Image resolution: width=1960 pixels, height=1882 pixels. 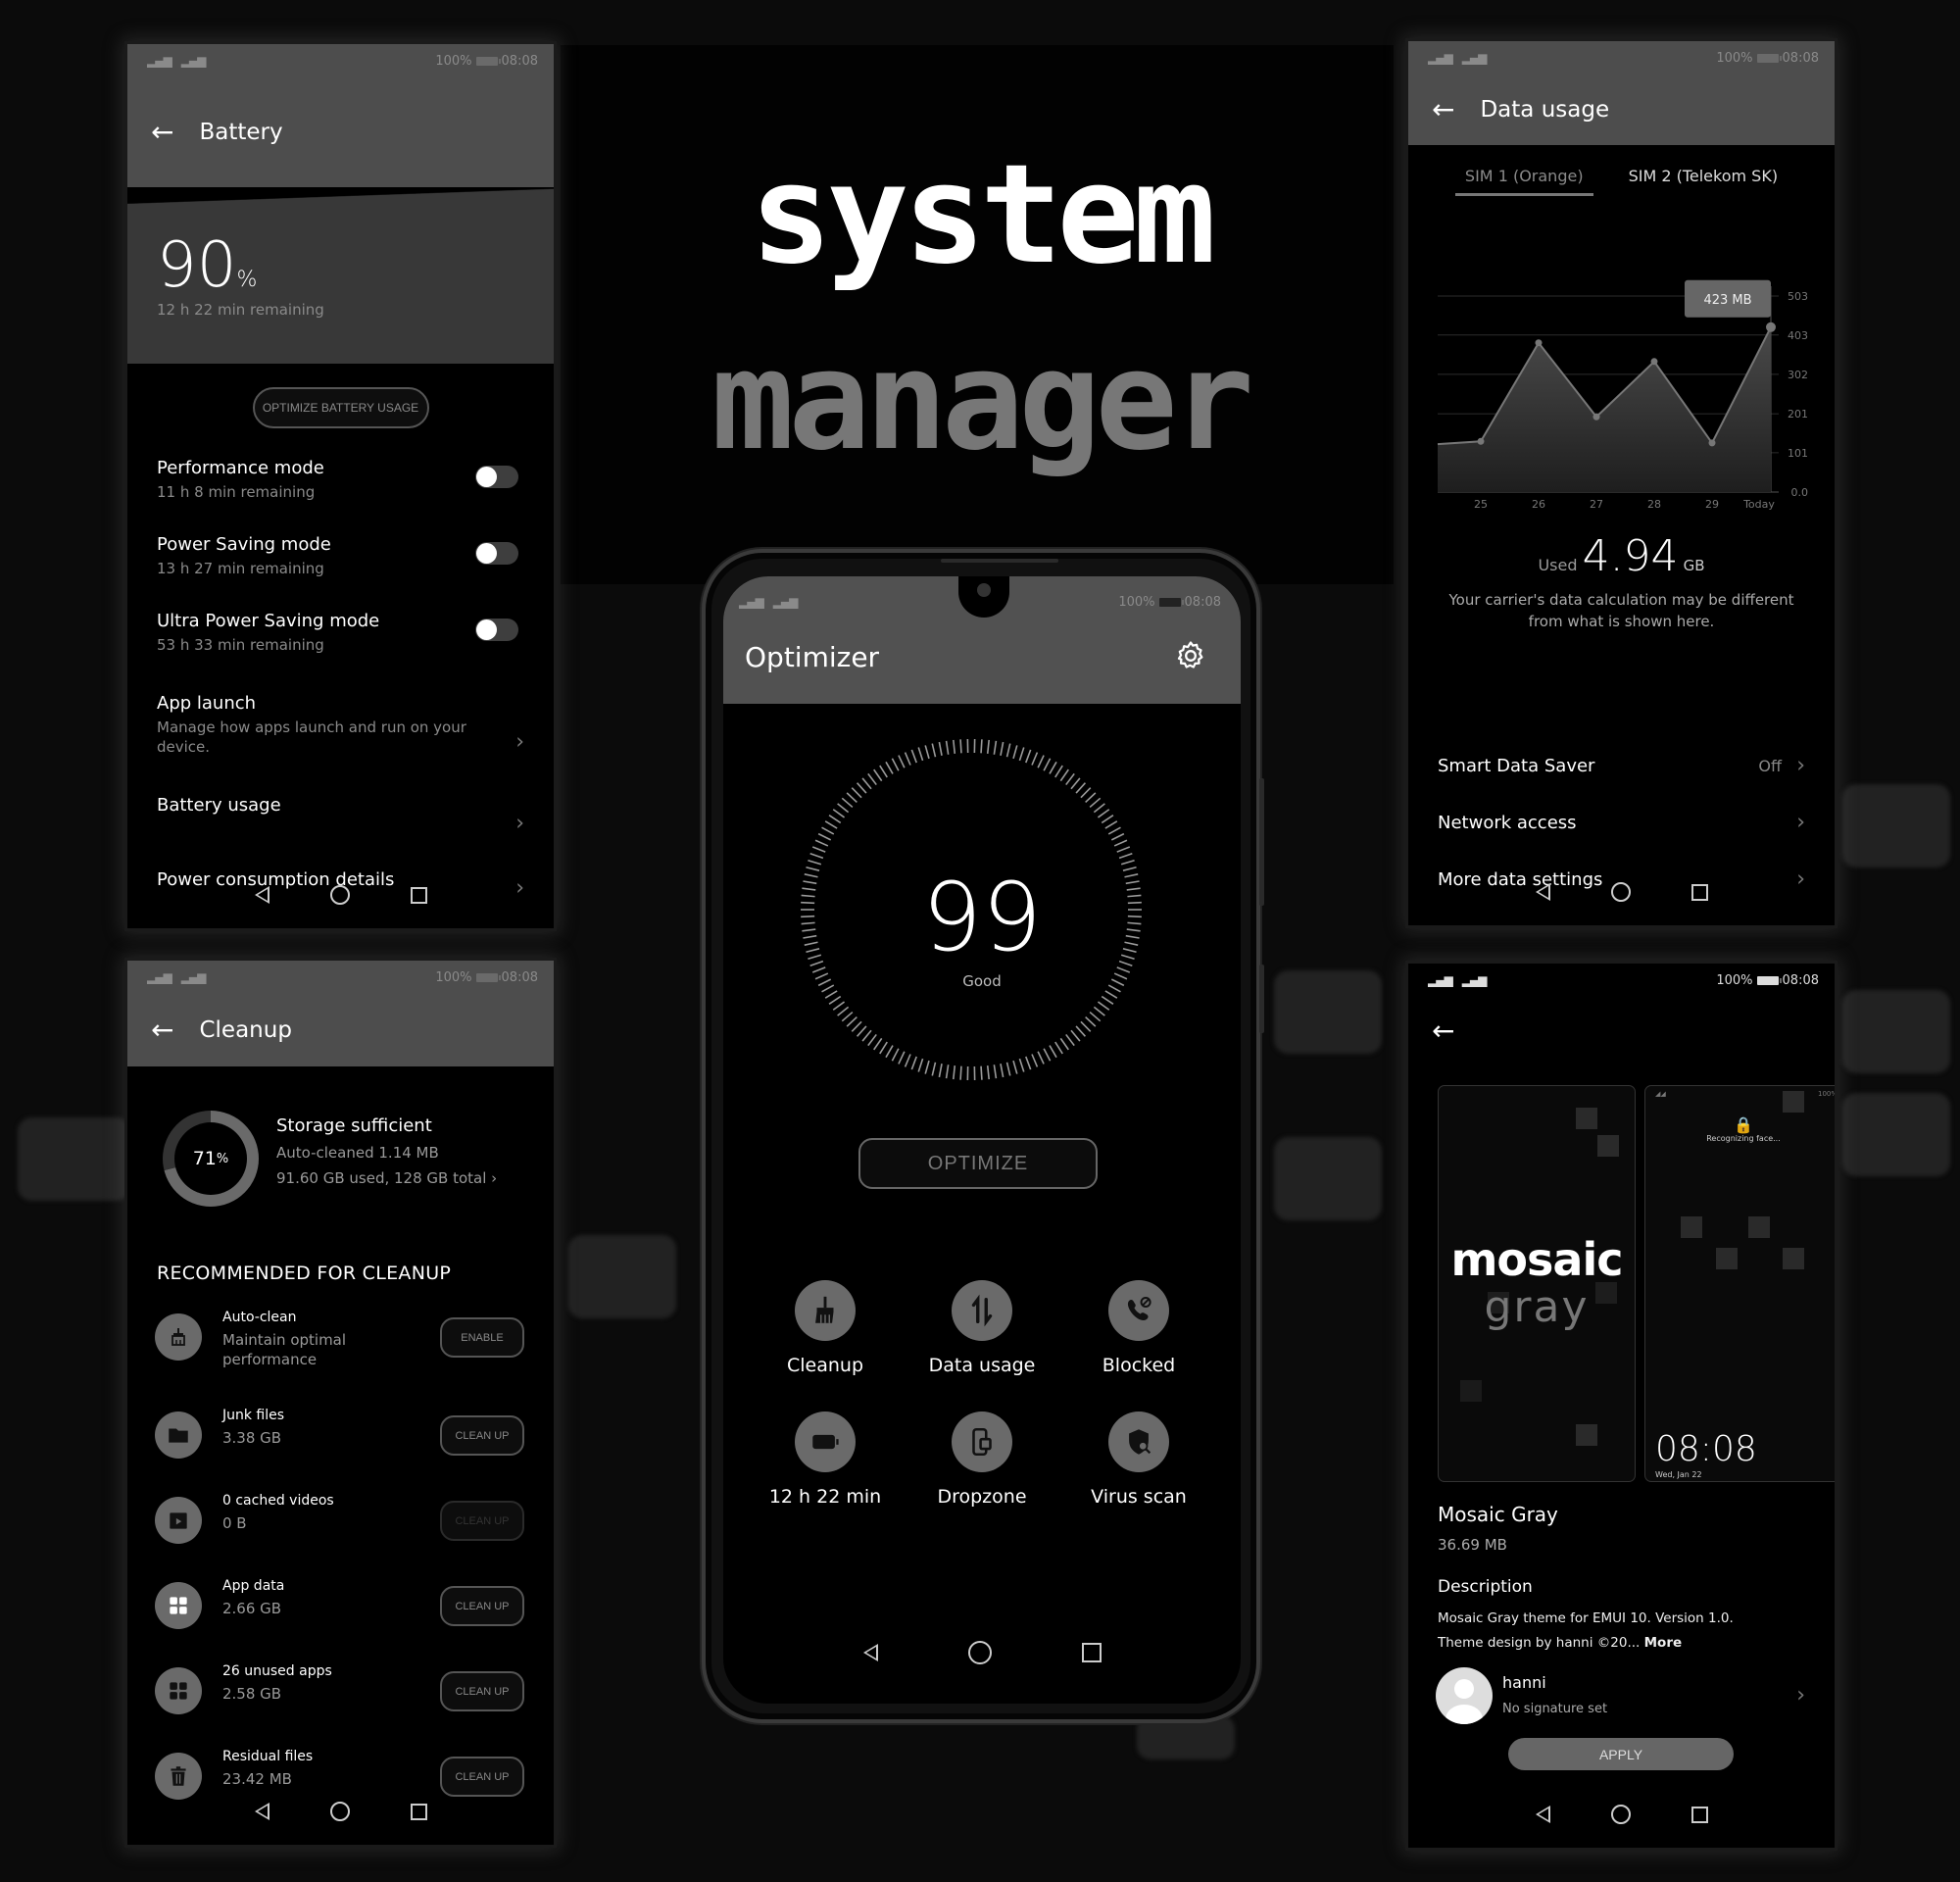 What do you see at coordinates (1663, 1643) in the screenshot?
I see `more-link: More` at bounding box center [1663, 1643].